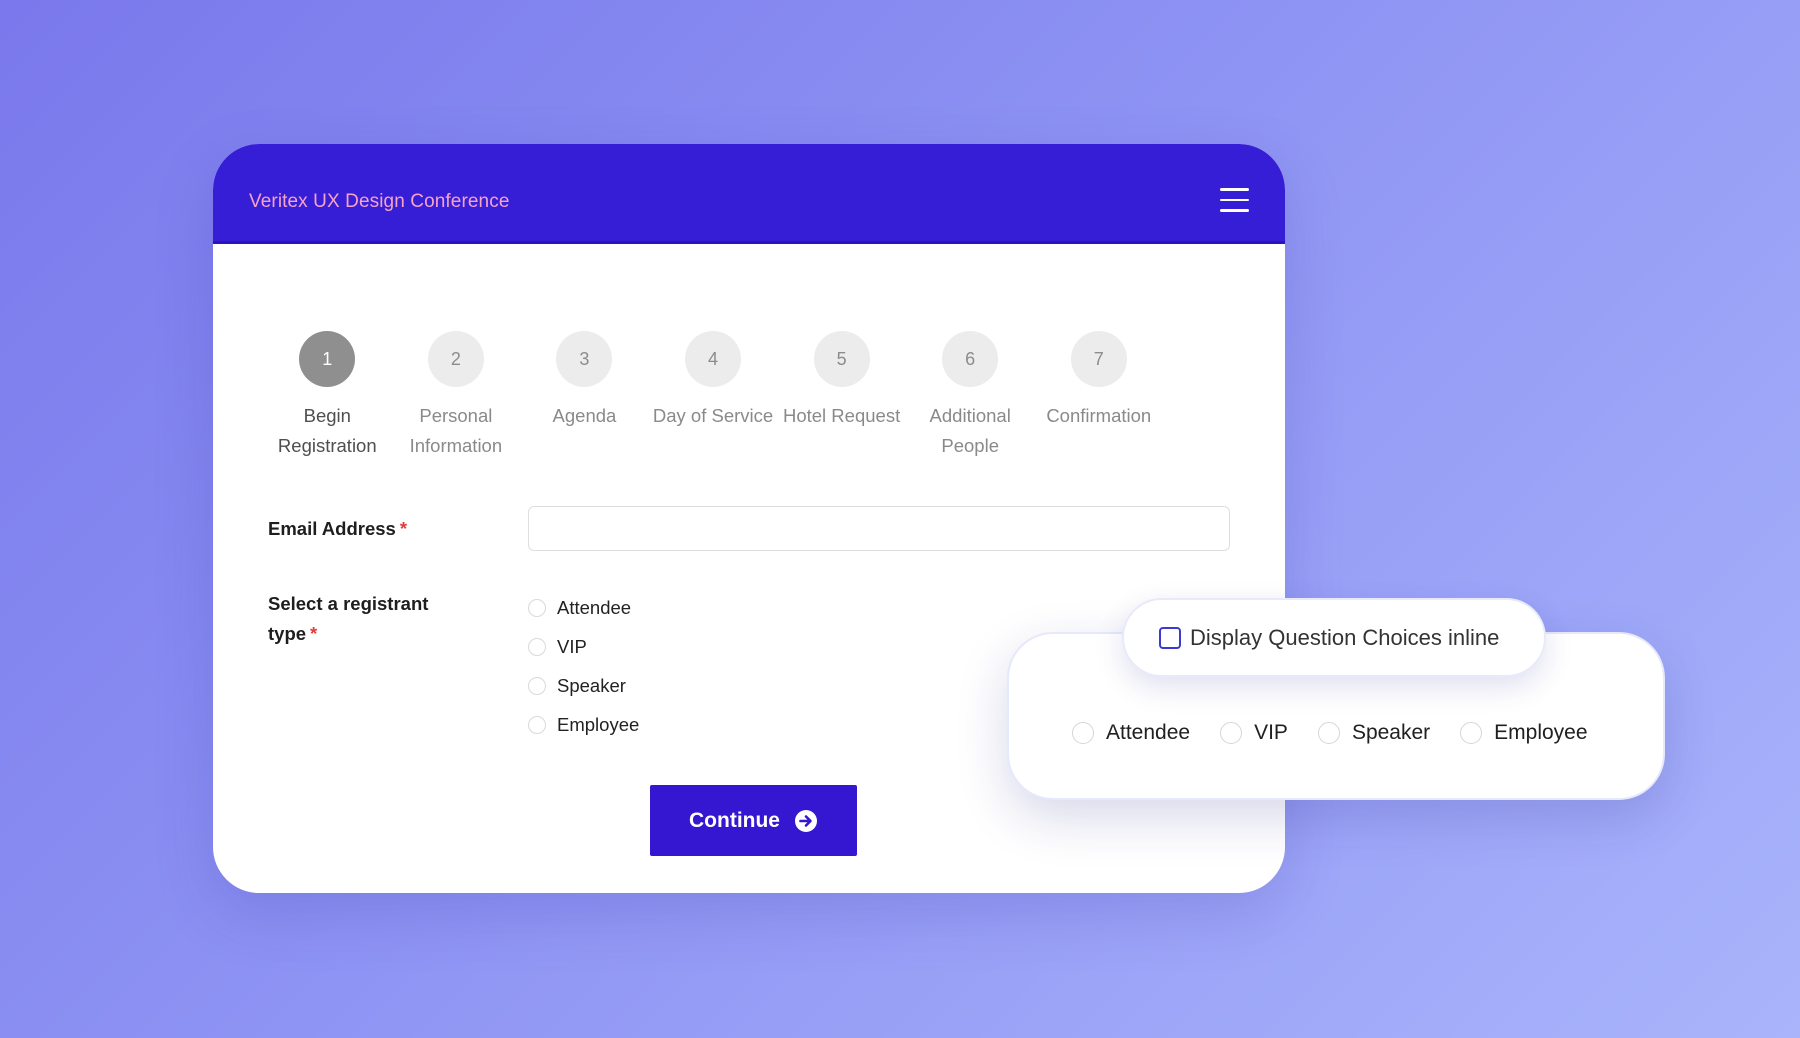 The width and height of the screenshot is (1800, 1038). I want to click on email-label: Email Address *, so click(338, 528).